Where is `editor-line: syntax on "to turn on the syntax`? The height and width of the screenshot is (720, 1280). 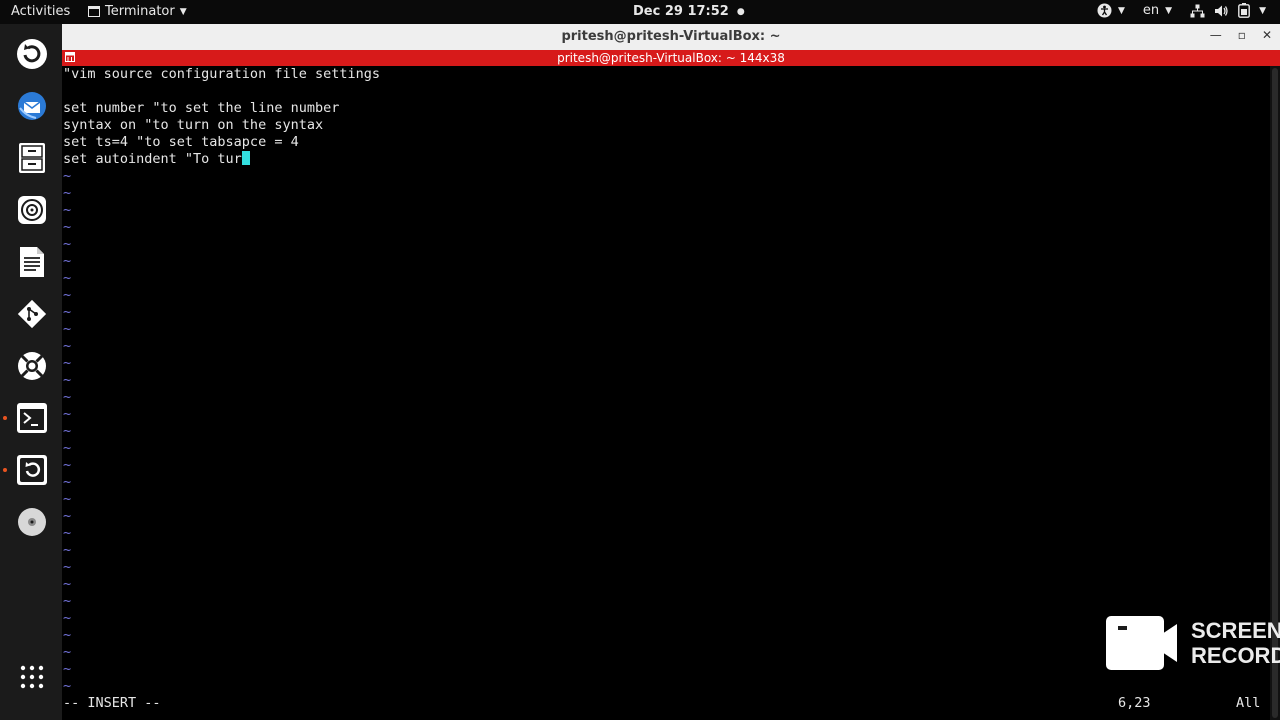 editor-line: syntax on "to turn on the syntax is located at coordinates (193, 125).